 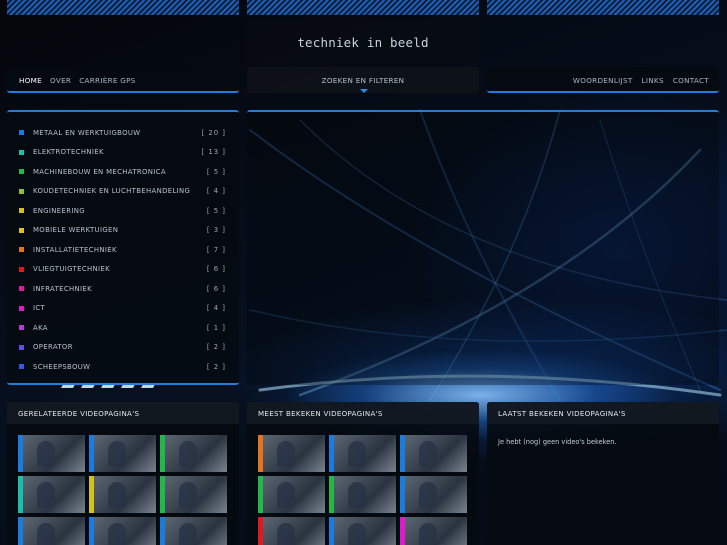 I want to click on category-label: SCHEEPSBOUW, so click(x=62, y=366).